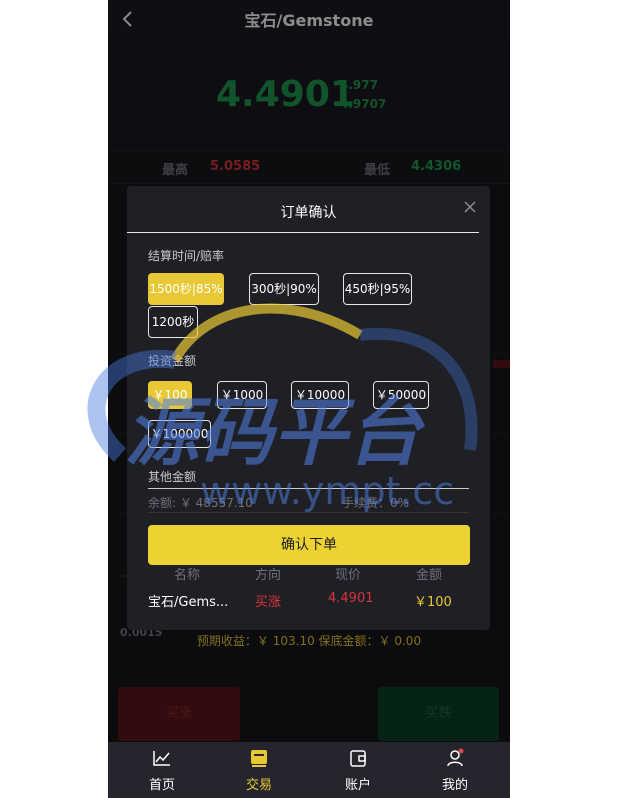 This screenshot has width=619, height=798. What do you see at coordinates (172, 477) in the screenshot?
I see `other-amount-label: 其他金额` at bounding box center [172, 477].